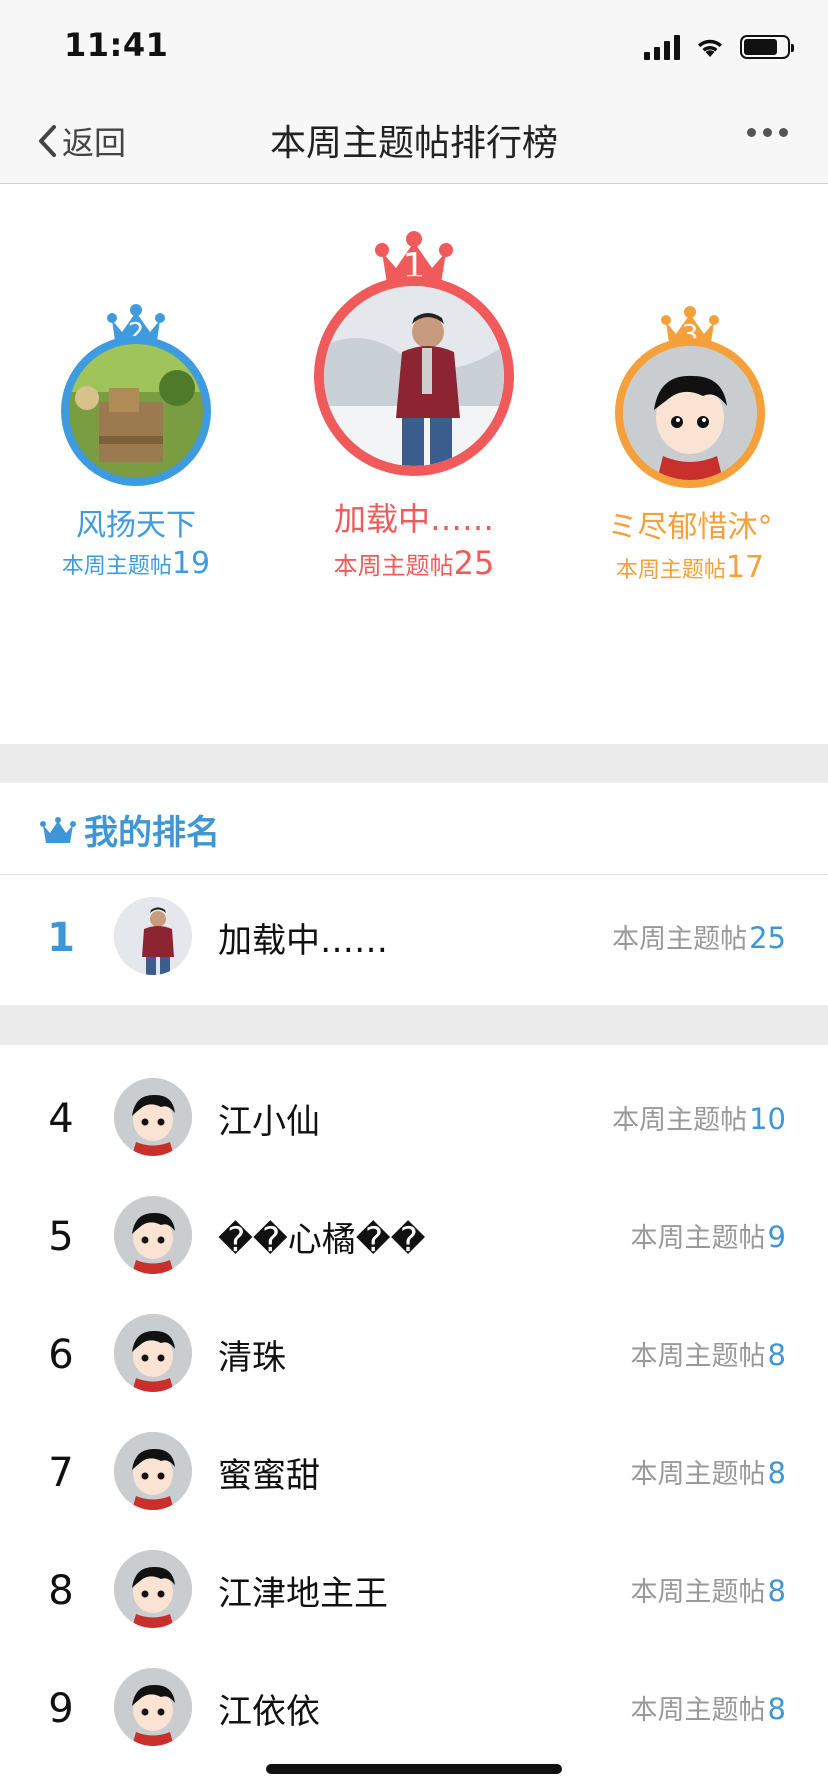 This screenshot has height=1792, width=828. What do you see at coordinates (767, 132) in the screenshot?
I see `more-dots-icon` at bounding box center [767, 132].